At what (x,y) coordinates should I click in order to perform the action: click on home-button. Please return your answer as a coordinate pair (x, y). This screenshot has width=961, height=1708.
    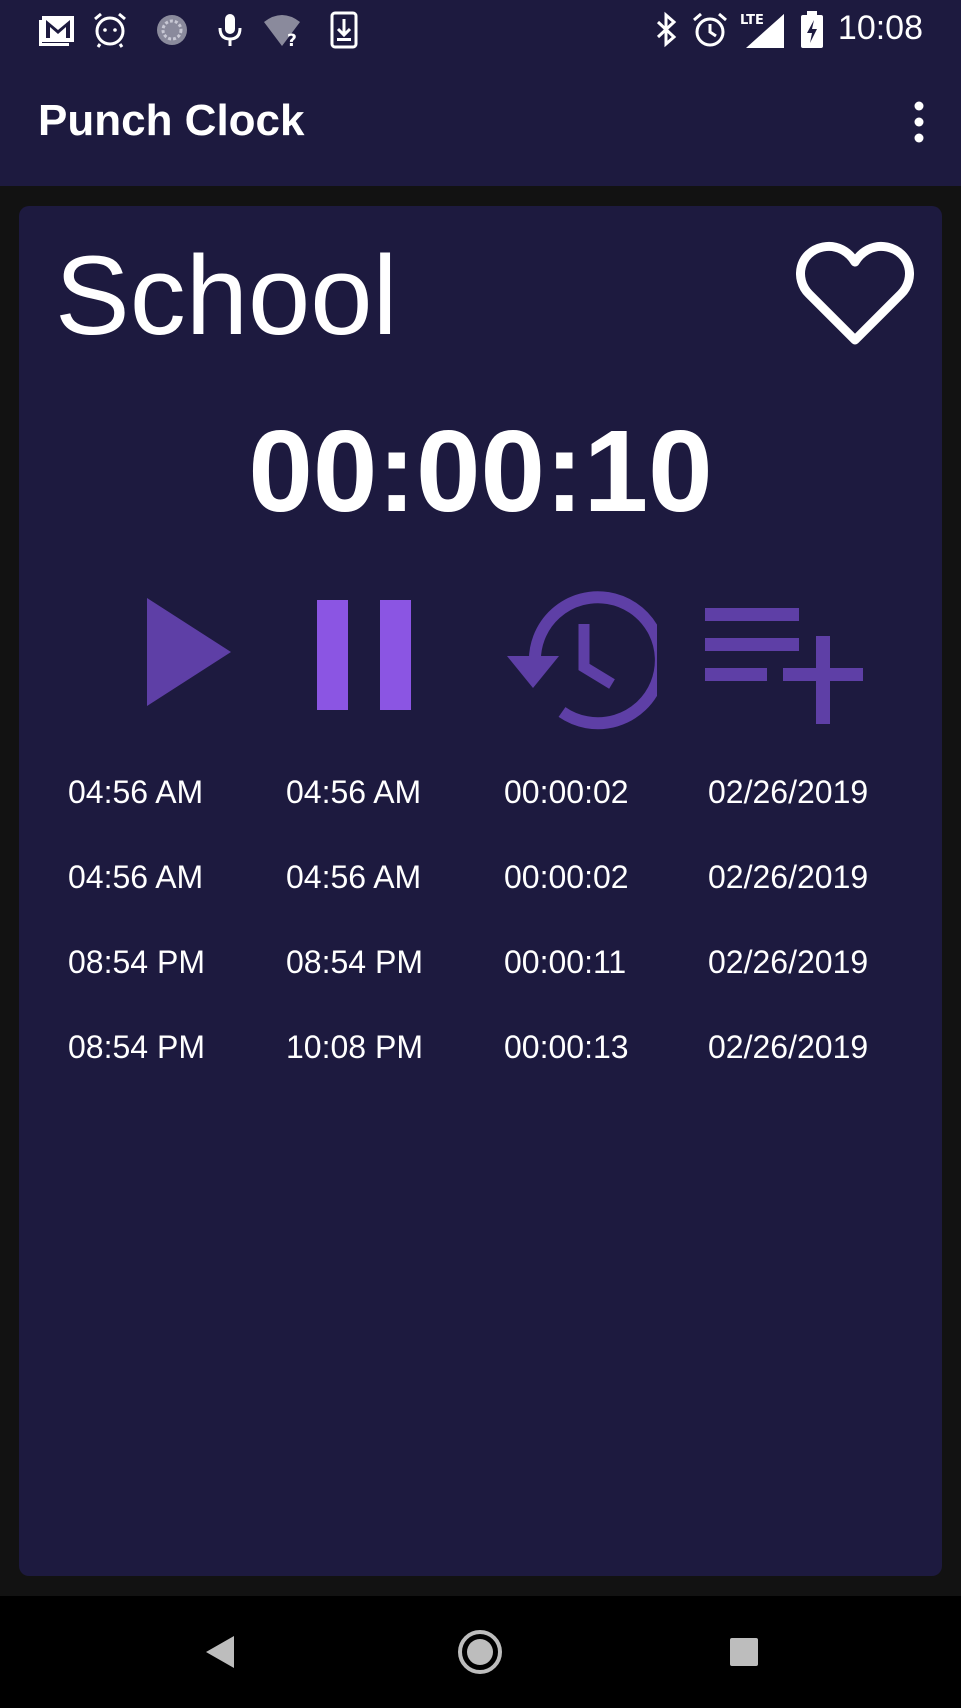
    Looking at the image, I should click on (480, 1652).